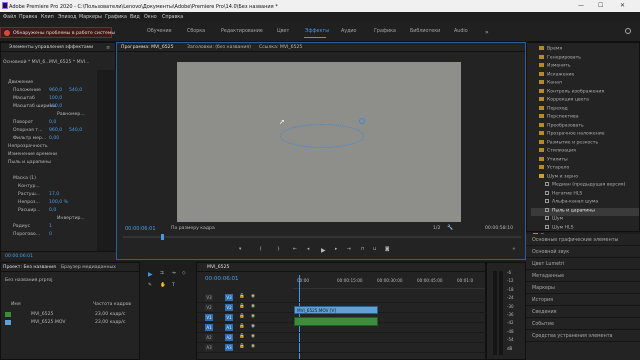 The height and width of the screenshot is (360, 640). I want to click on search-icon, so click(628, 31).